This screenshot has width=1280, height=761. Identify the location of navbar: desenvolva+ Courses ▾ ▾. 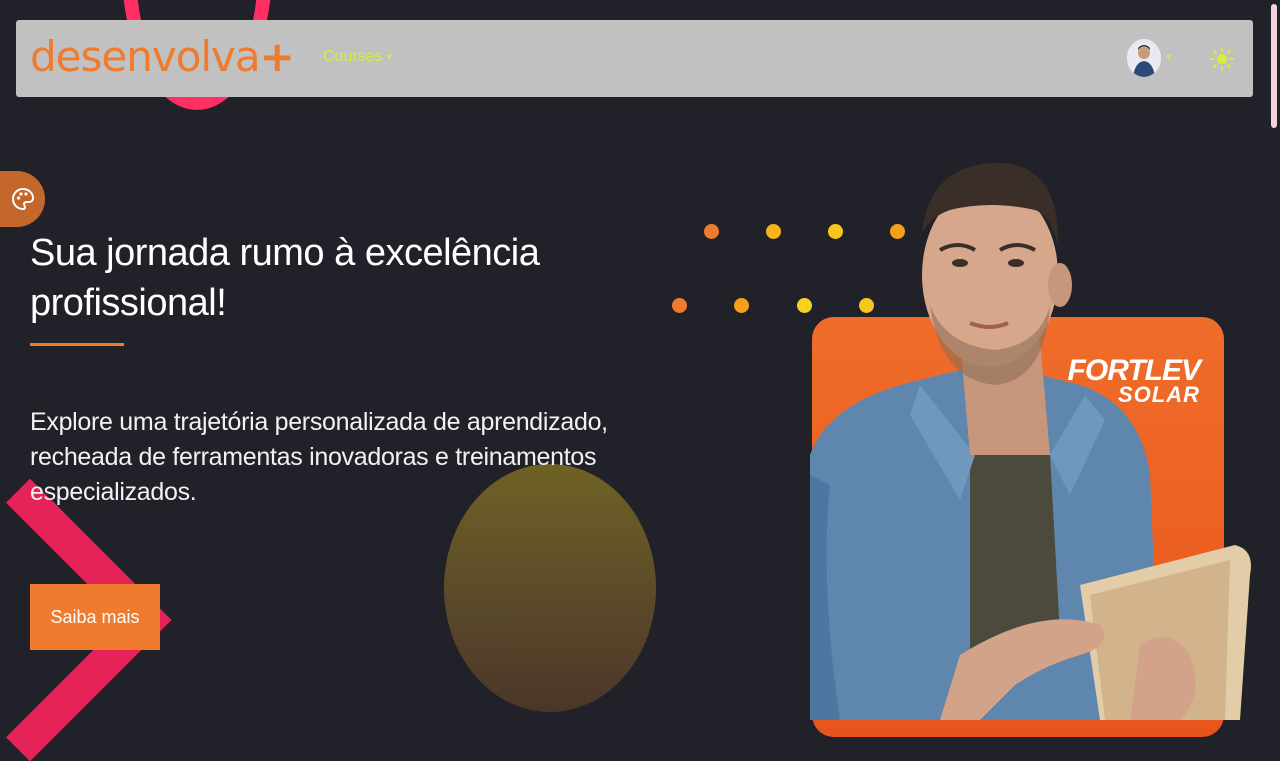
(634, 58).